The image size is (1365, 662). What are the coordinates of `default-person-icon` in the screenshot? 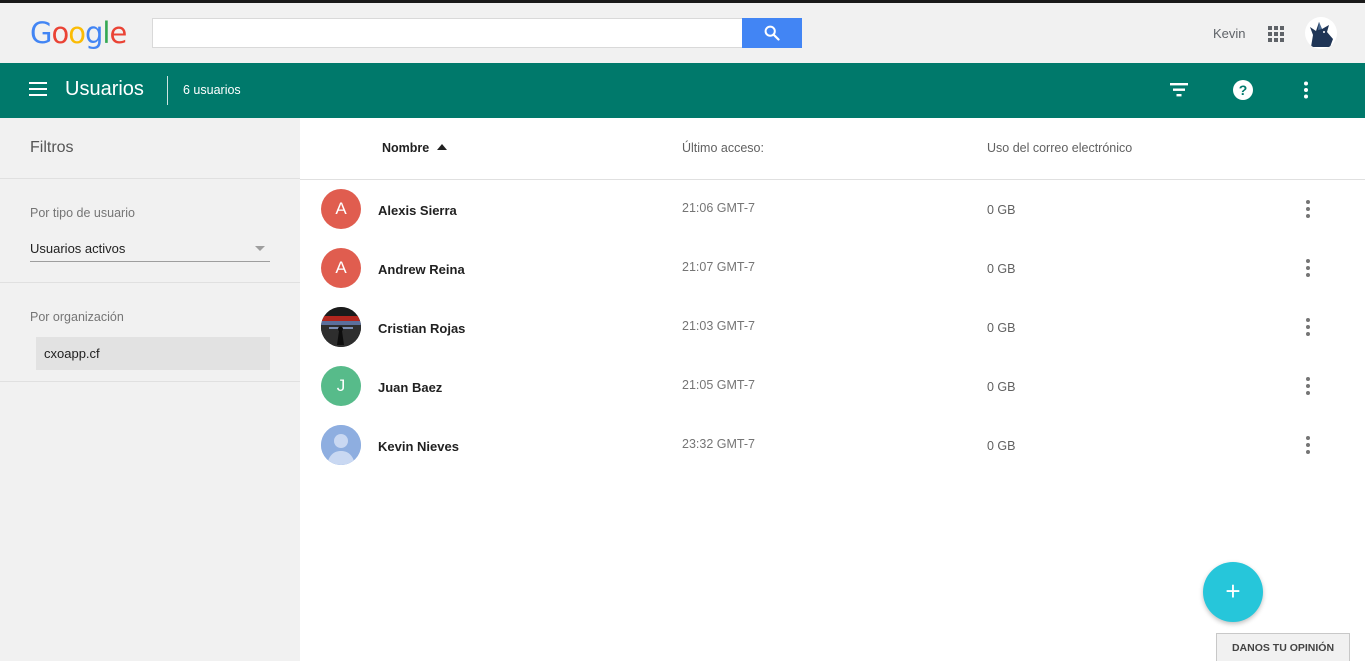 It's located at (341, 445).